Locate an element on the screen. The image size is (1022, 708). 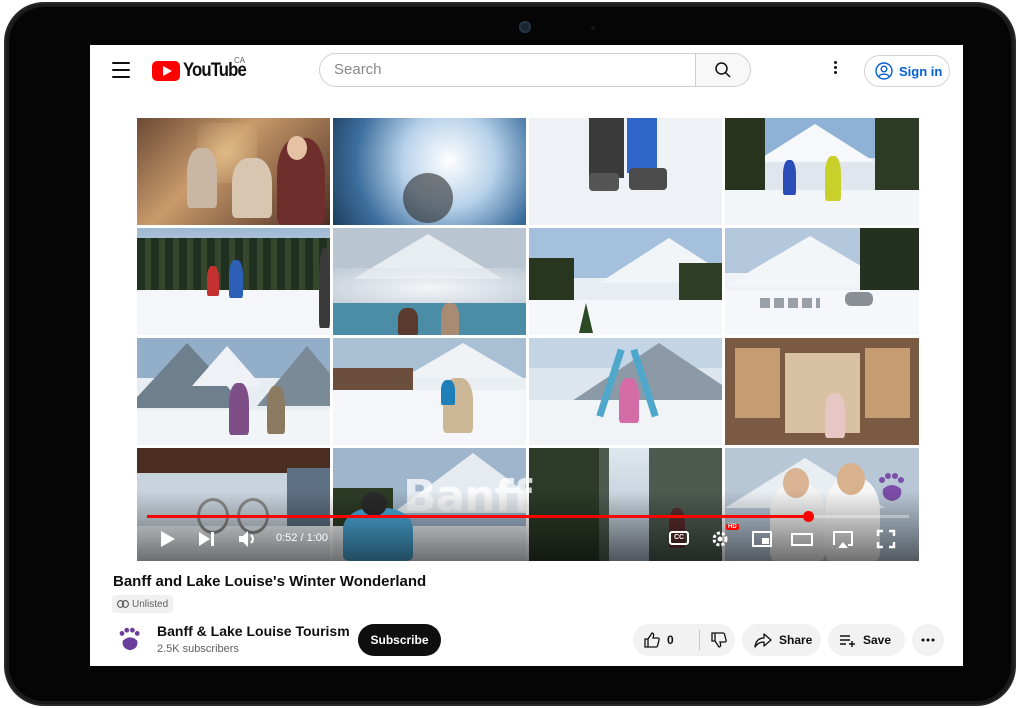
sign-in-button: Sign in is located at coordinates (907, 71).